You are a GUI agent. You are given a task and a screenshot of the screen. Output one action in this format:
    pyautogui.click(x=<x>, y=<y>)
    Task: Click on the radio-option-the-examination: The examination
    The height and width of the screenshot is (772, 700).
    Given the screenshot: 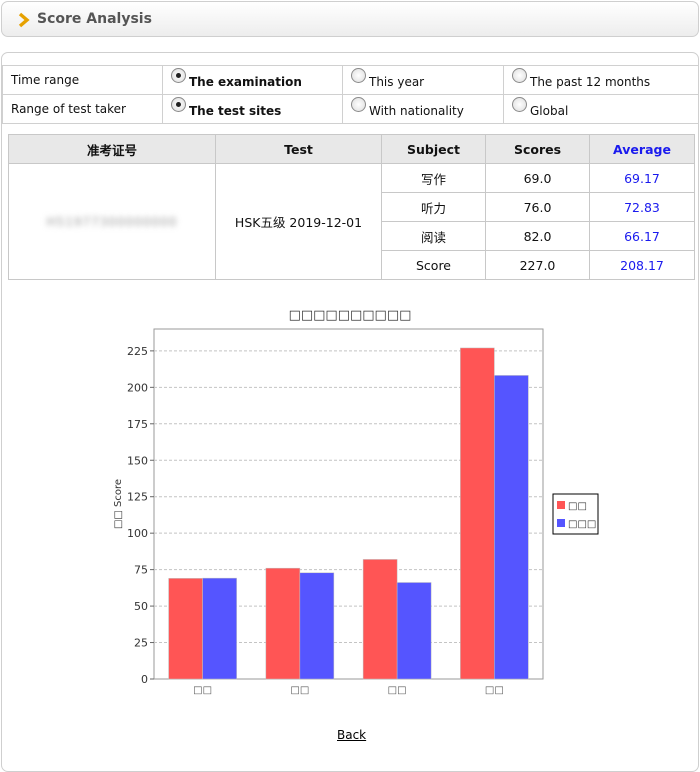 What is the action you would take?
    pyautogui.click(x=252, y=80)
    